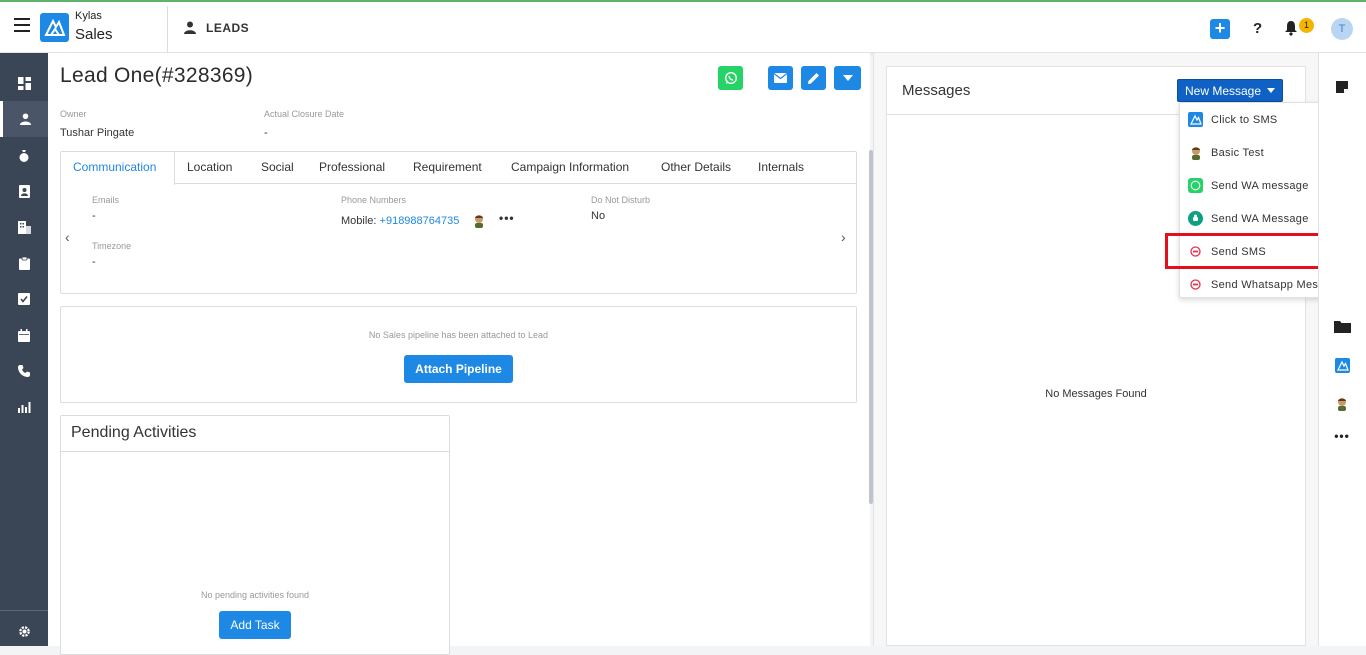 The height and width of the screenshot is (655, 1366). Describe the element at coordinates (24, 83) in the screenshot. I see `dashboard-icon` at that location.